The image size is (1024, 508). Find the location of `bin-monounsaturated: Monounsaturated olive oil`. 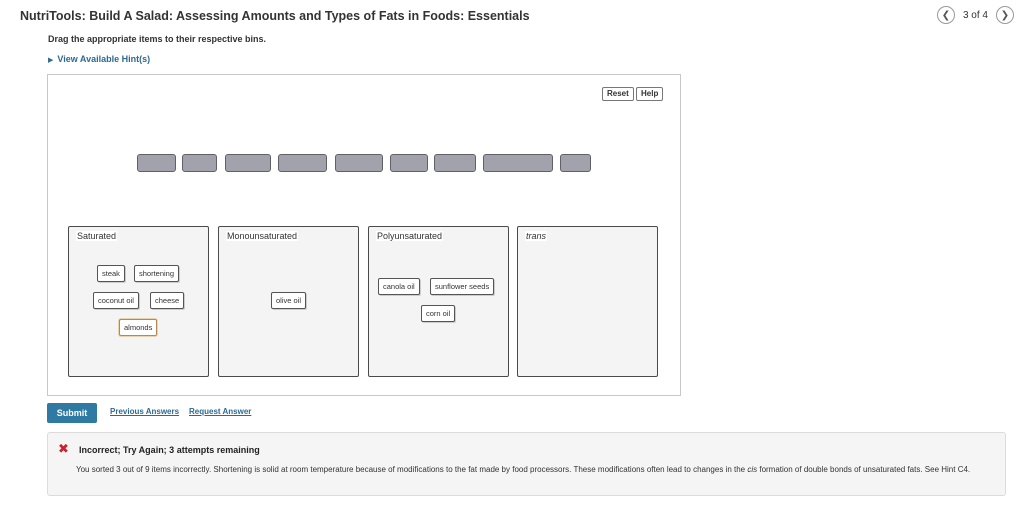

bin-monounsaturated: Monounsaturated olive oil is located at coordinates (288, 301).